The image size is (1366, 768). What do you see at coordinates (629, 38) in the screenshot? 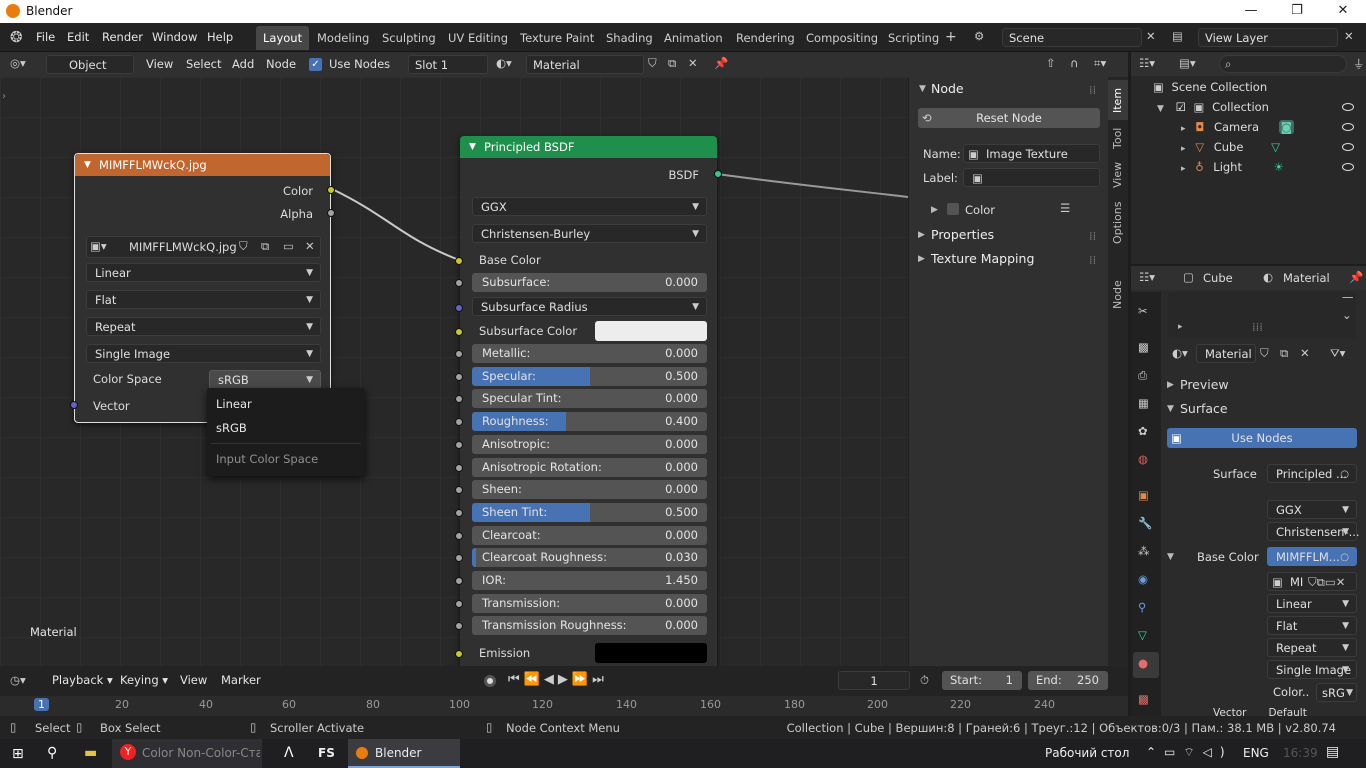
I see `tab-shading: Shading` at bounding box center [629, 38].